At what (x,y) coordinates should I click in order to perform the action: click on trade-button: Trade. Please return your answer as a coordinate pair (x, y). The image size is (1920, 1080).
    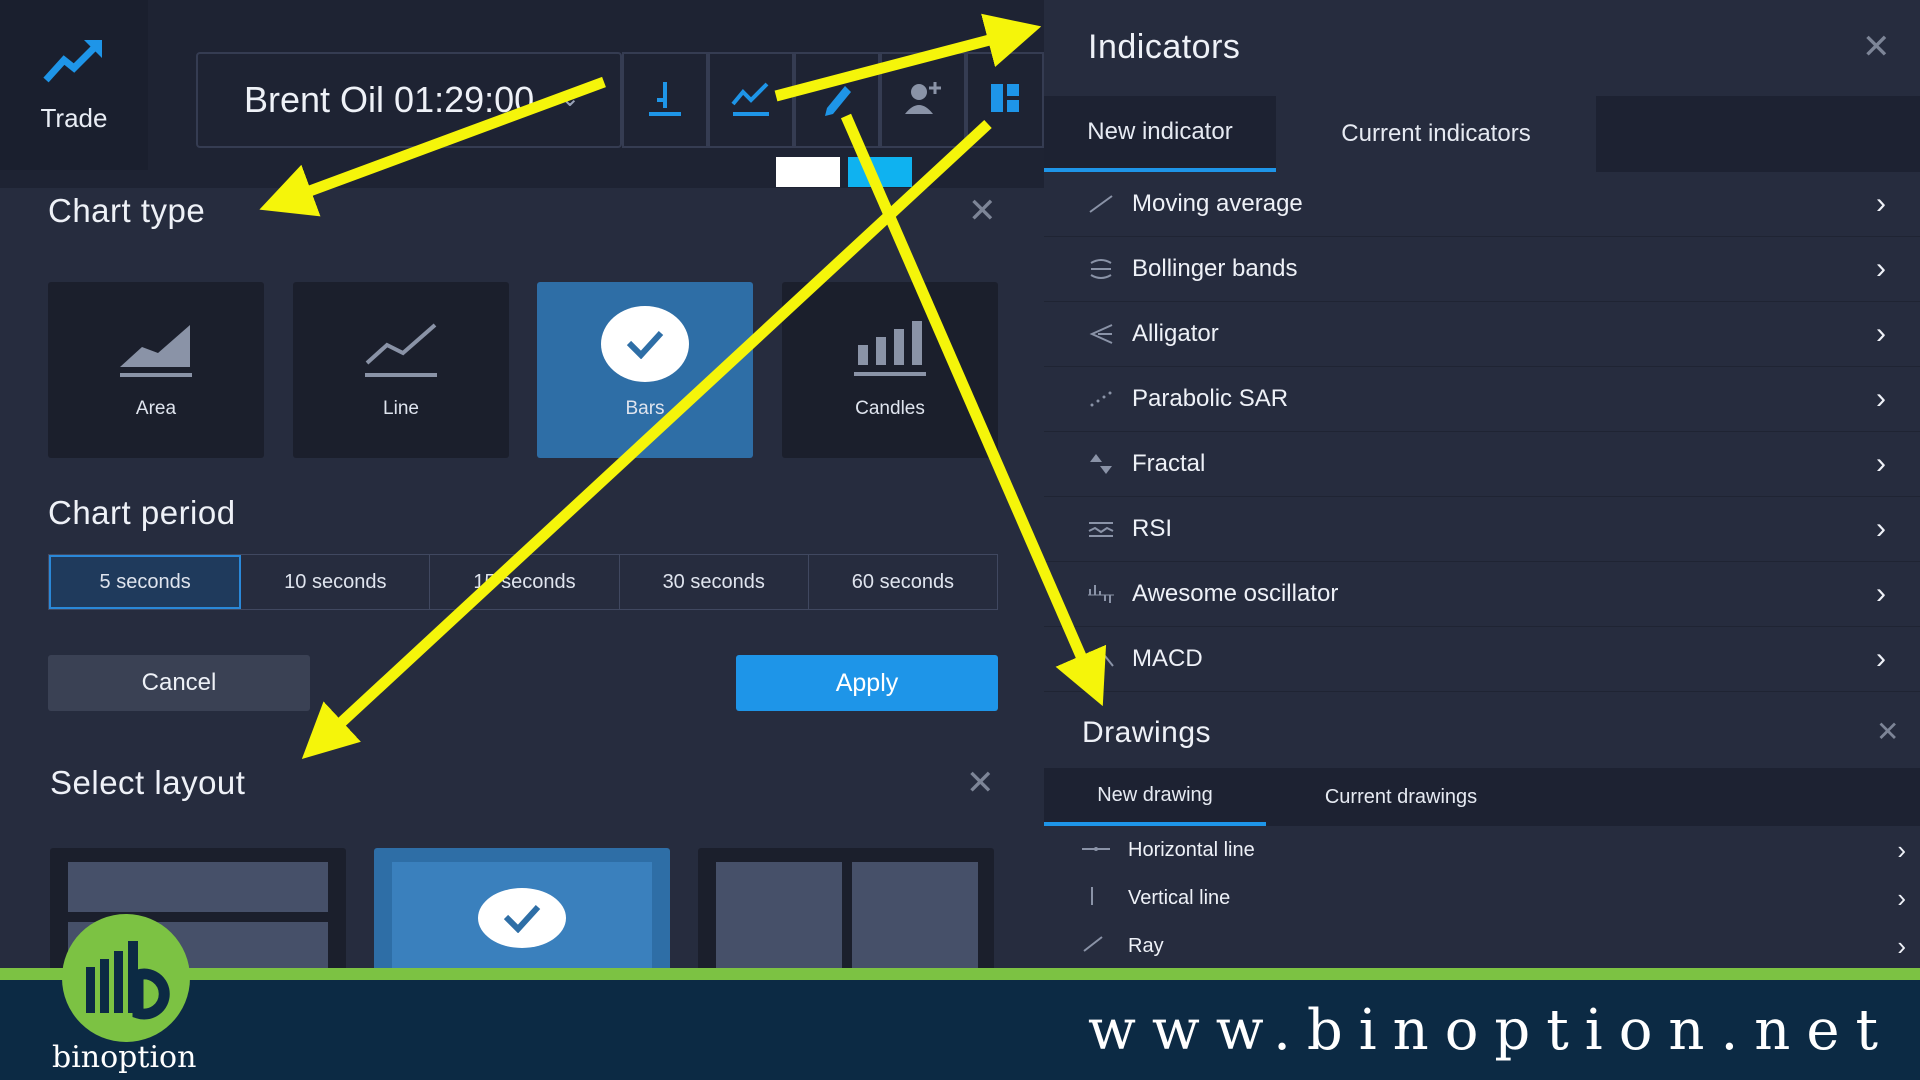
    Looking at the image, I should click on (74, 85).